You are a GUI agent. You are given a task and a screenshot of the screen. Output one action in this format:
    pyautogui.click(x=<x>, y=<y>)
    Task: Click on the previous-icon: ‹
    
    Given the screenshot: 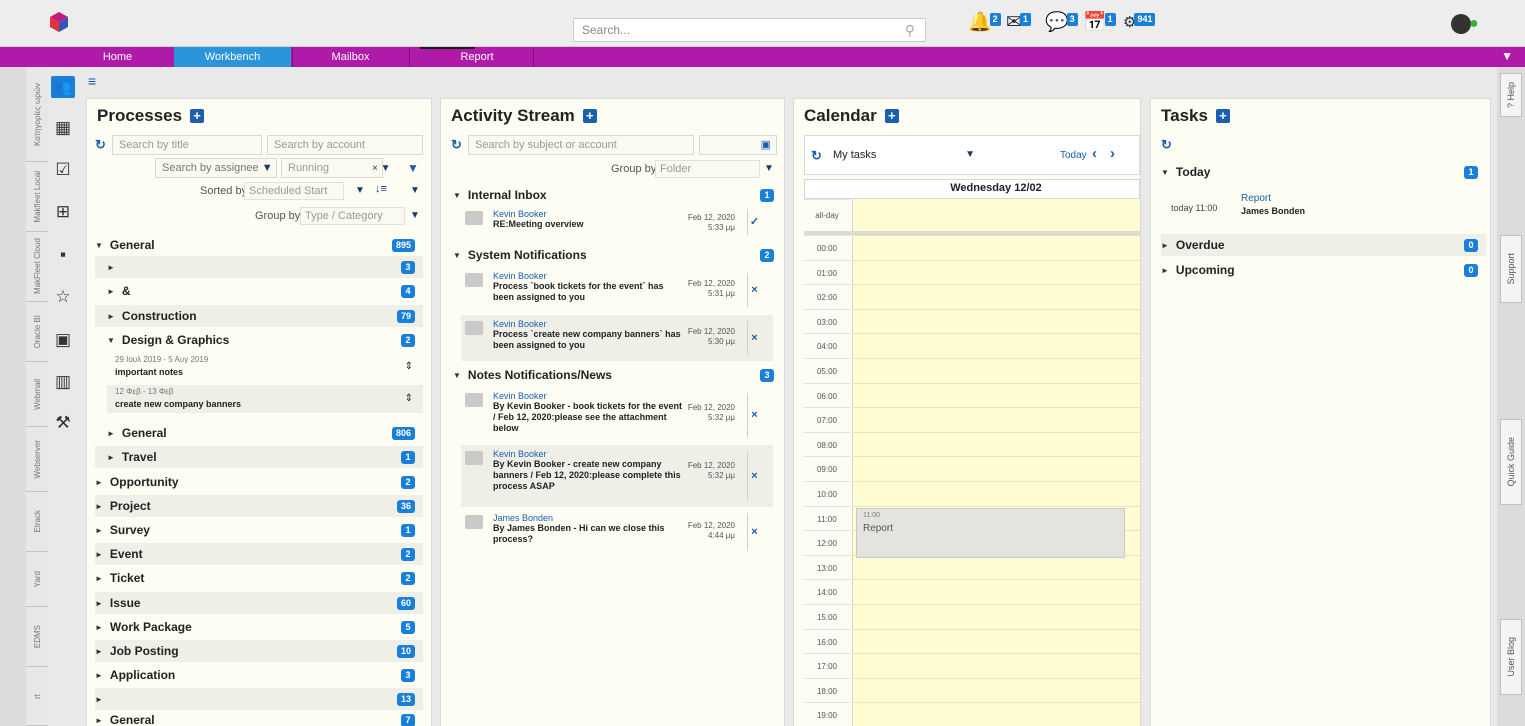 What is the action you would take?
    pyautogui.click(x=1094, y=153)
    